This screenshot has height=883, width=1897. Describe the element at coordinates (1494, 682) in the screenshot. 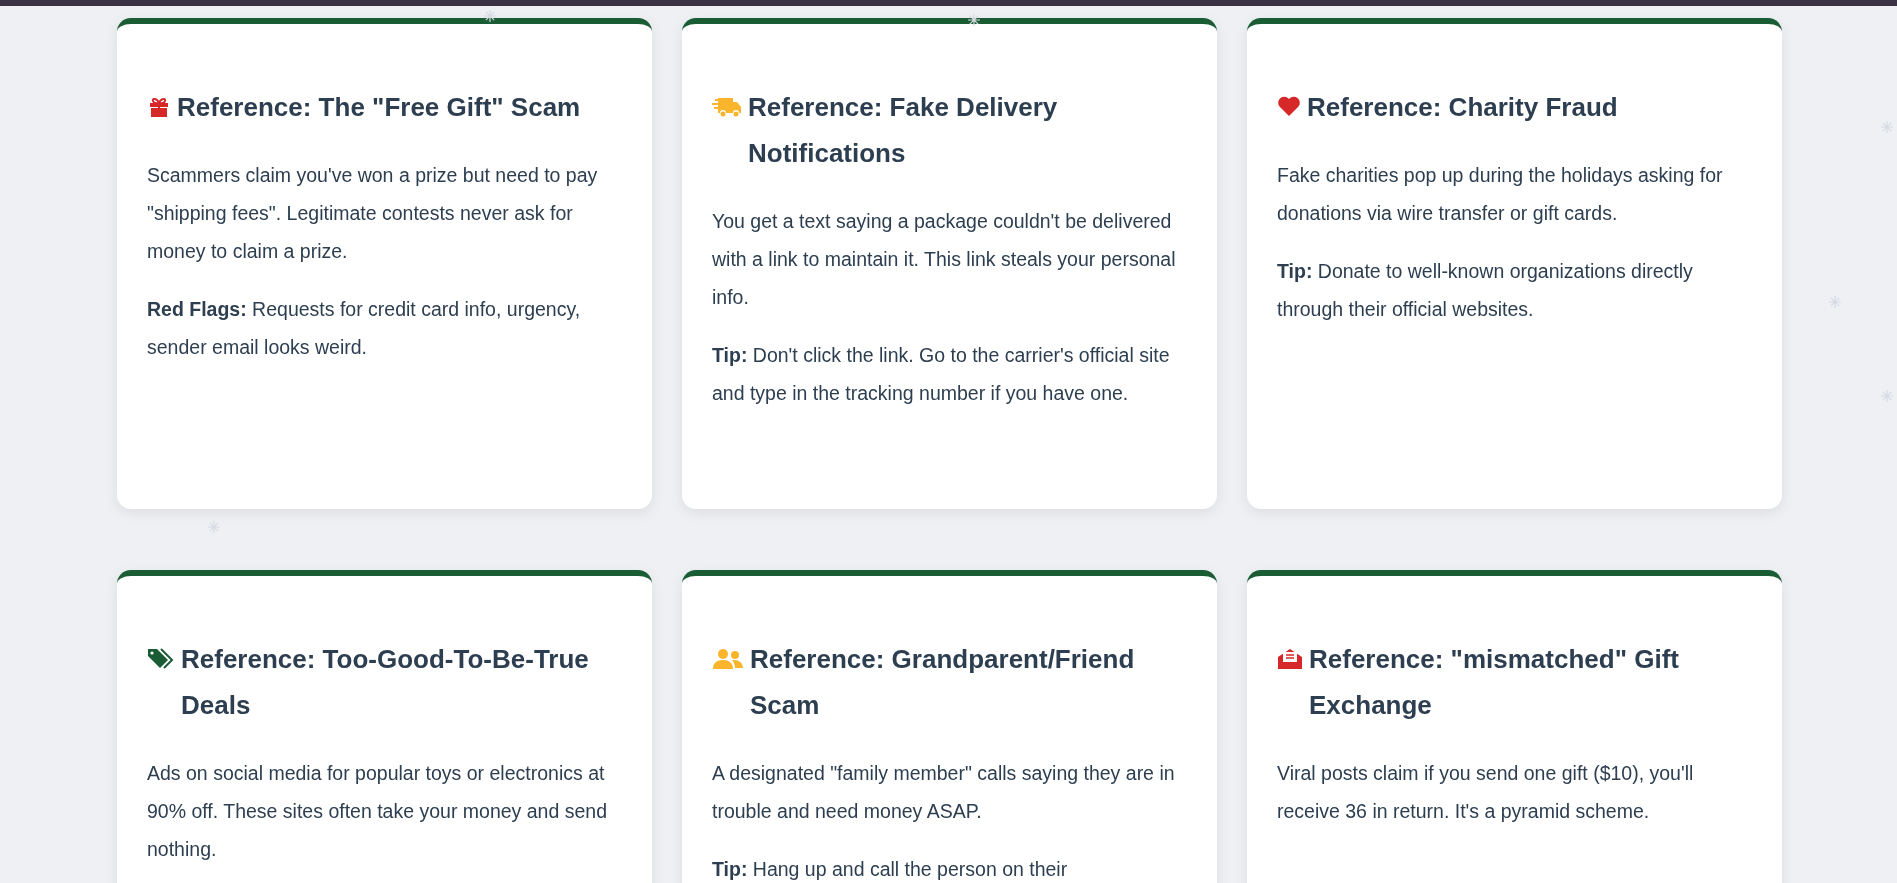

I see `card-title: Reference: "mismatched" Gift Exchange` at that location.